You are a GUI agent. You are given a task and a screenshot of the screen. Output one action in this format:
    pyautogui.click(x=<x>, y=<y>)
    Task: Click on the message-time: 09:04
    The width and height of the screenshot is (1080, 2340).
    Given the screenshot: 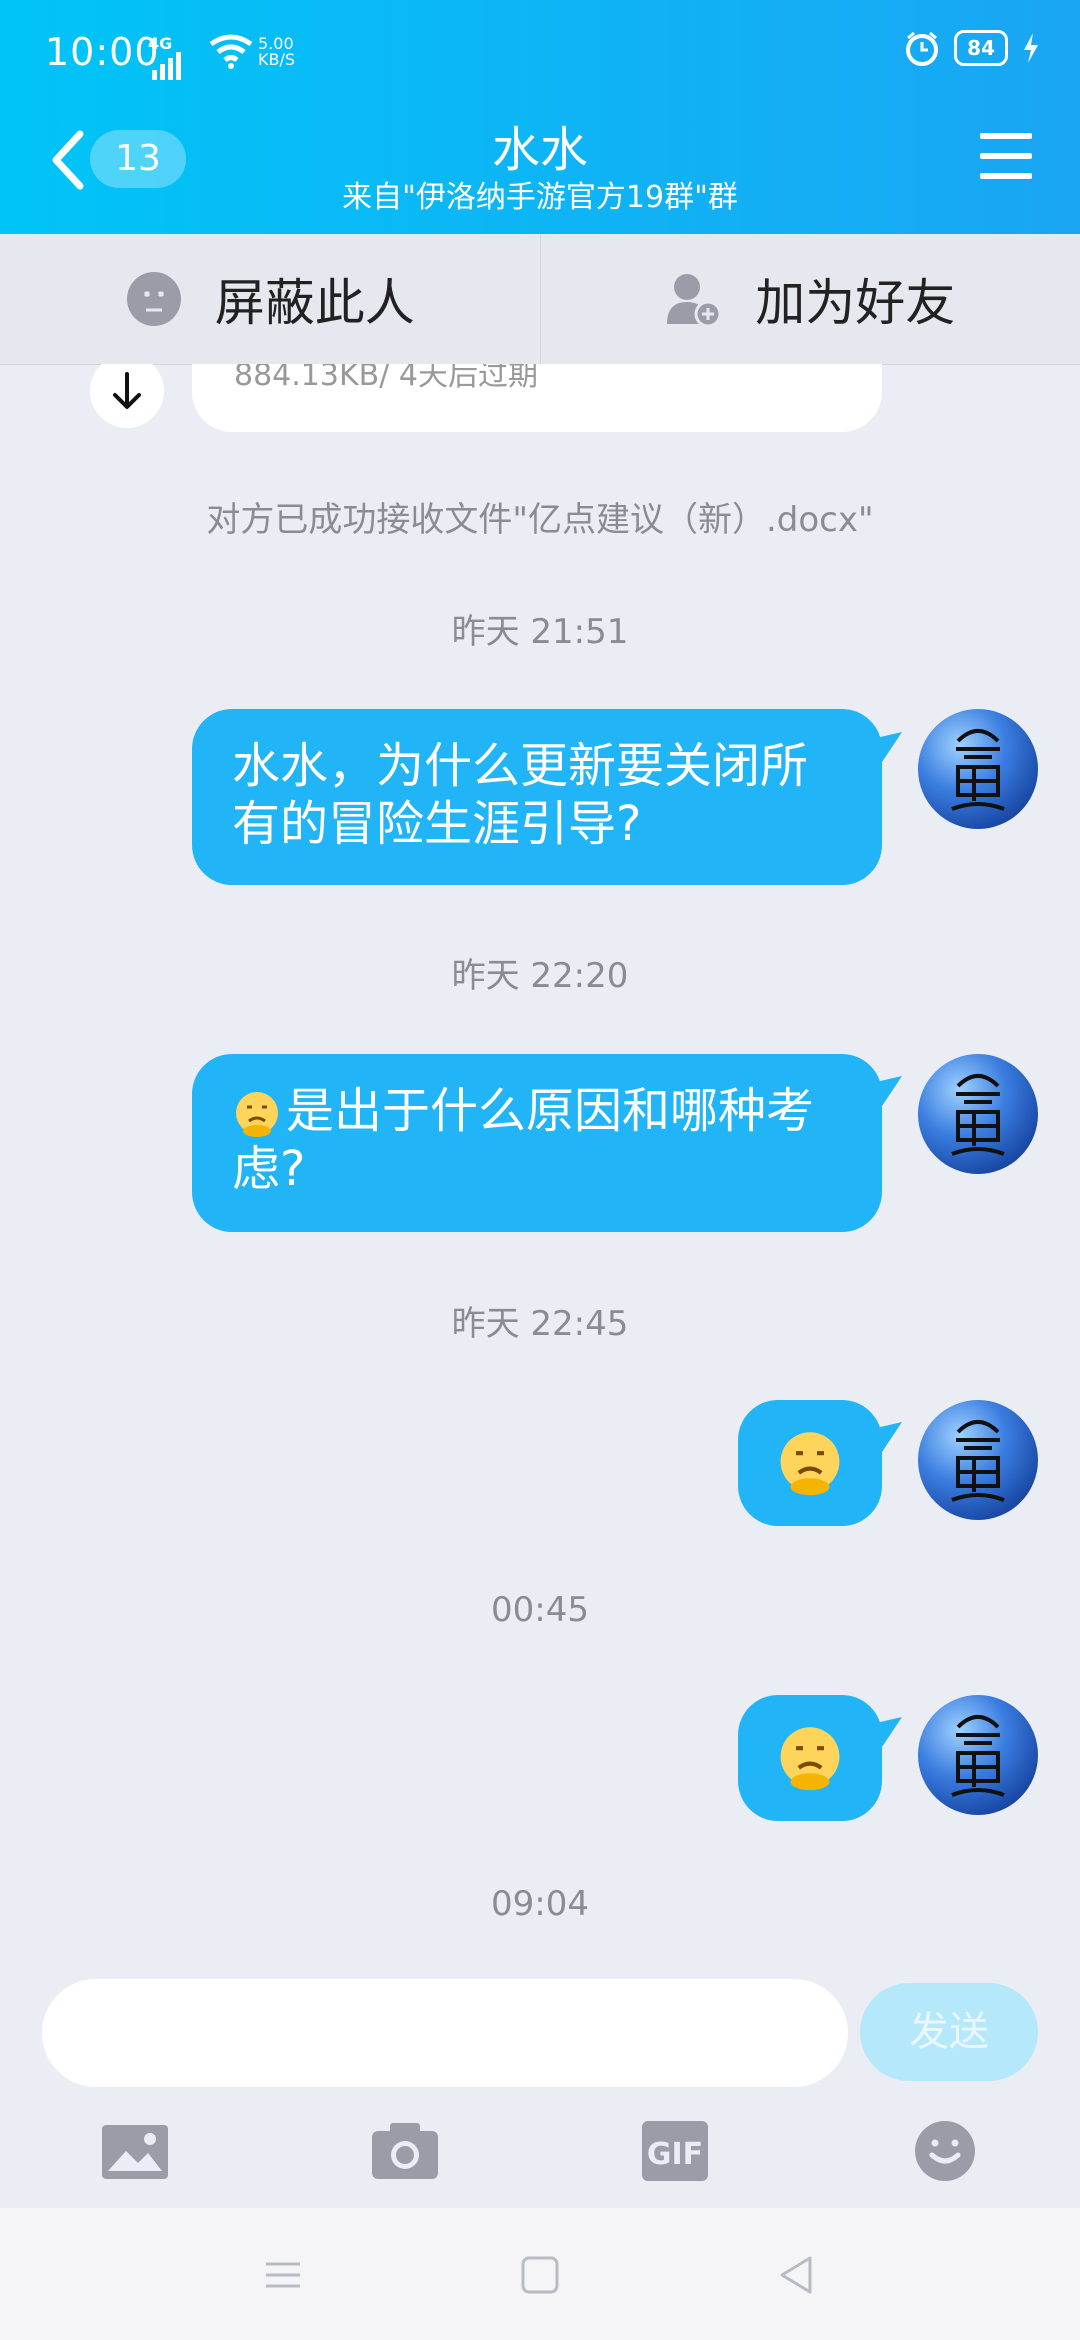 What is the action you would take?
    pyautogui.click(x=540, y=1904)
    